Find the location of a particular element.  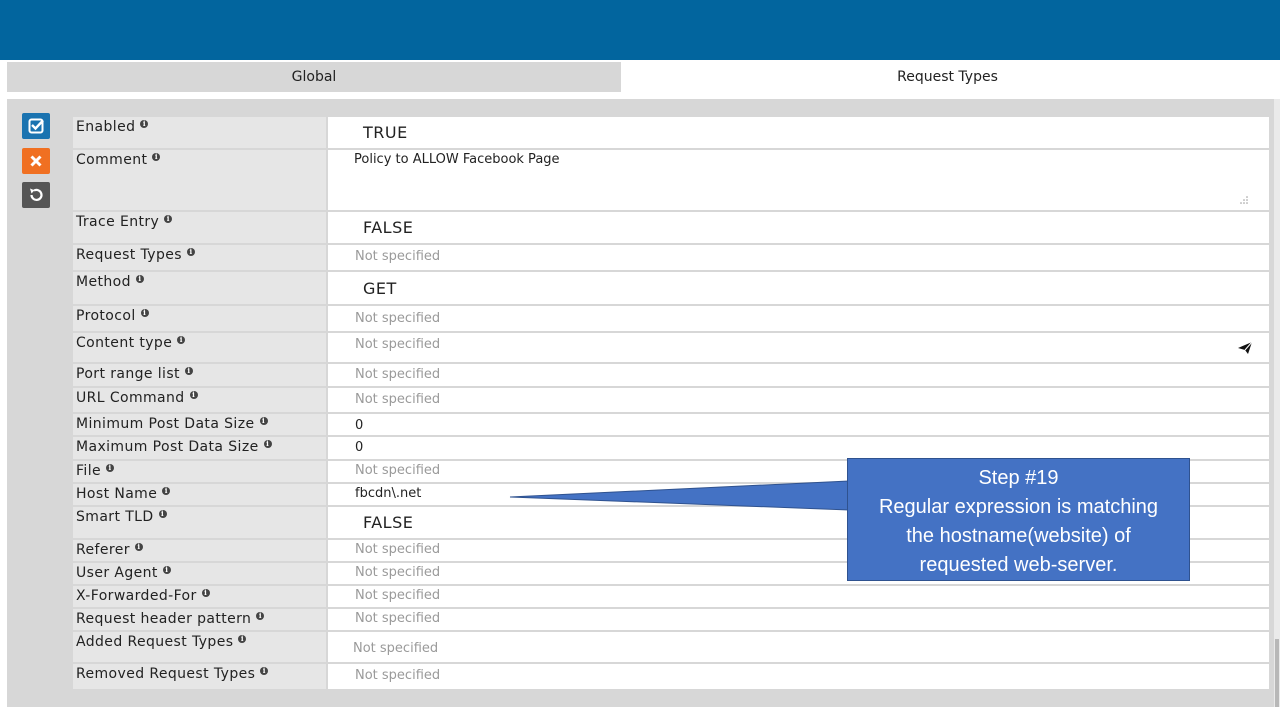

send-icon is located at coordinates (1245, 348).